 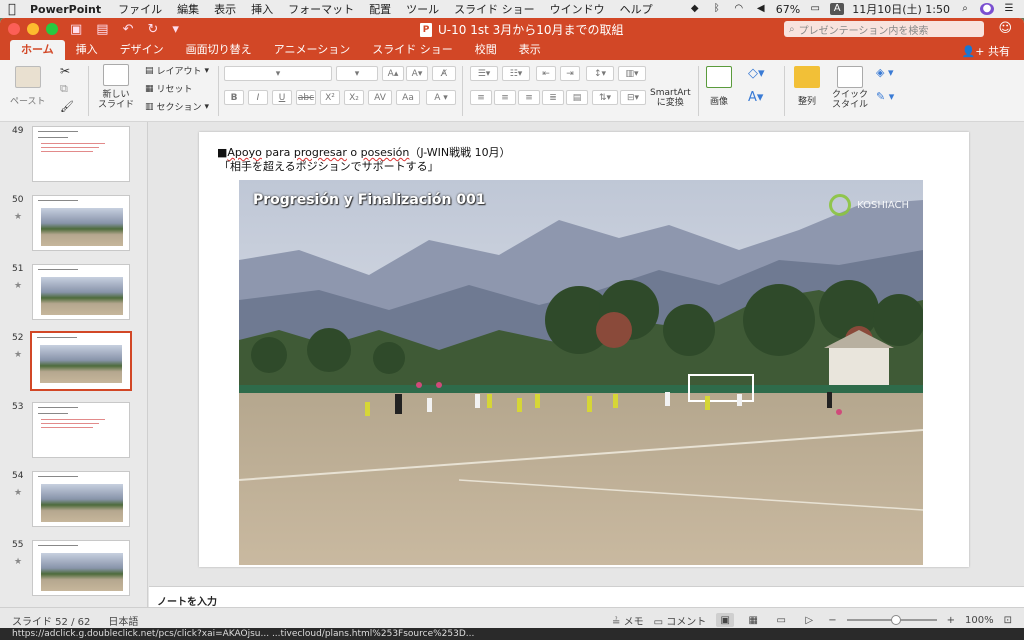 What do you see at coordinates (628, 620) in the screenshot?
I see `notes-toggle: ≟ メモ` at bounding box center [628, 620].